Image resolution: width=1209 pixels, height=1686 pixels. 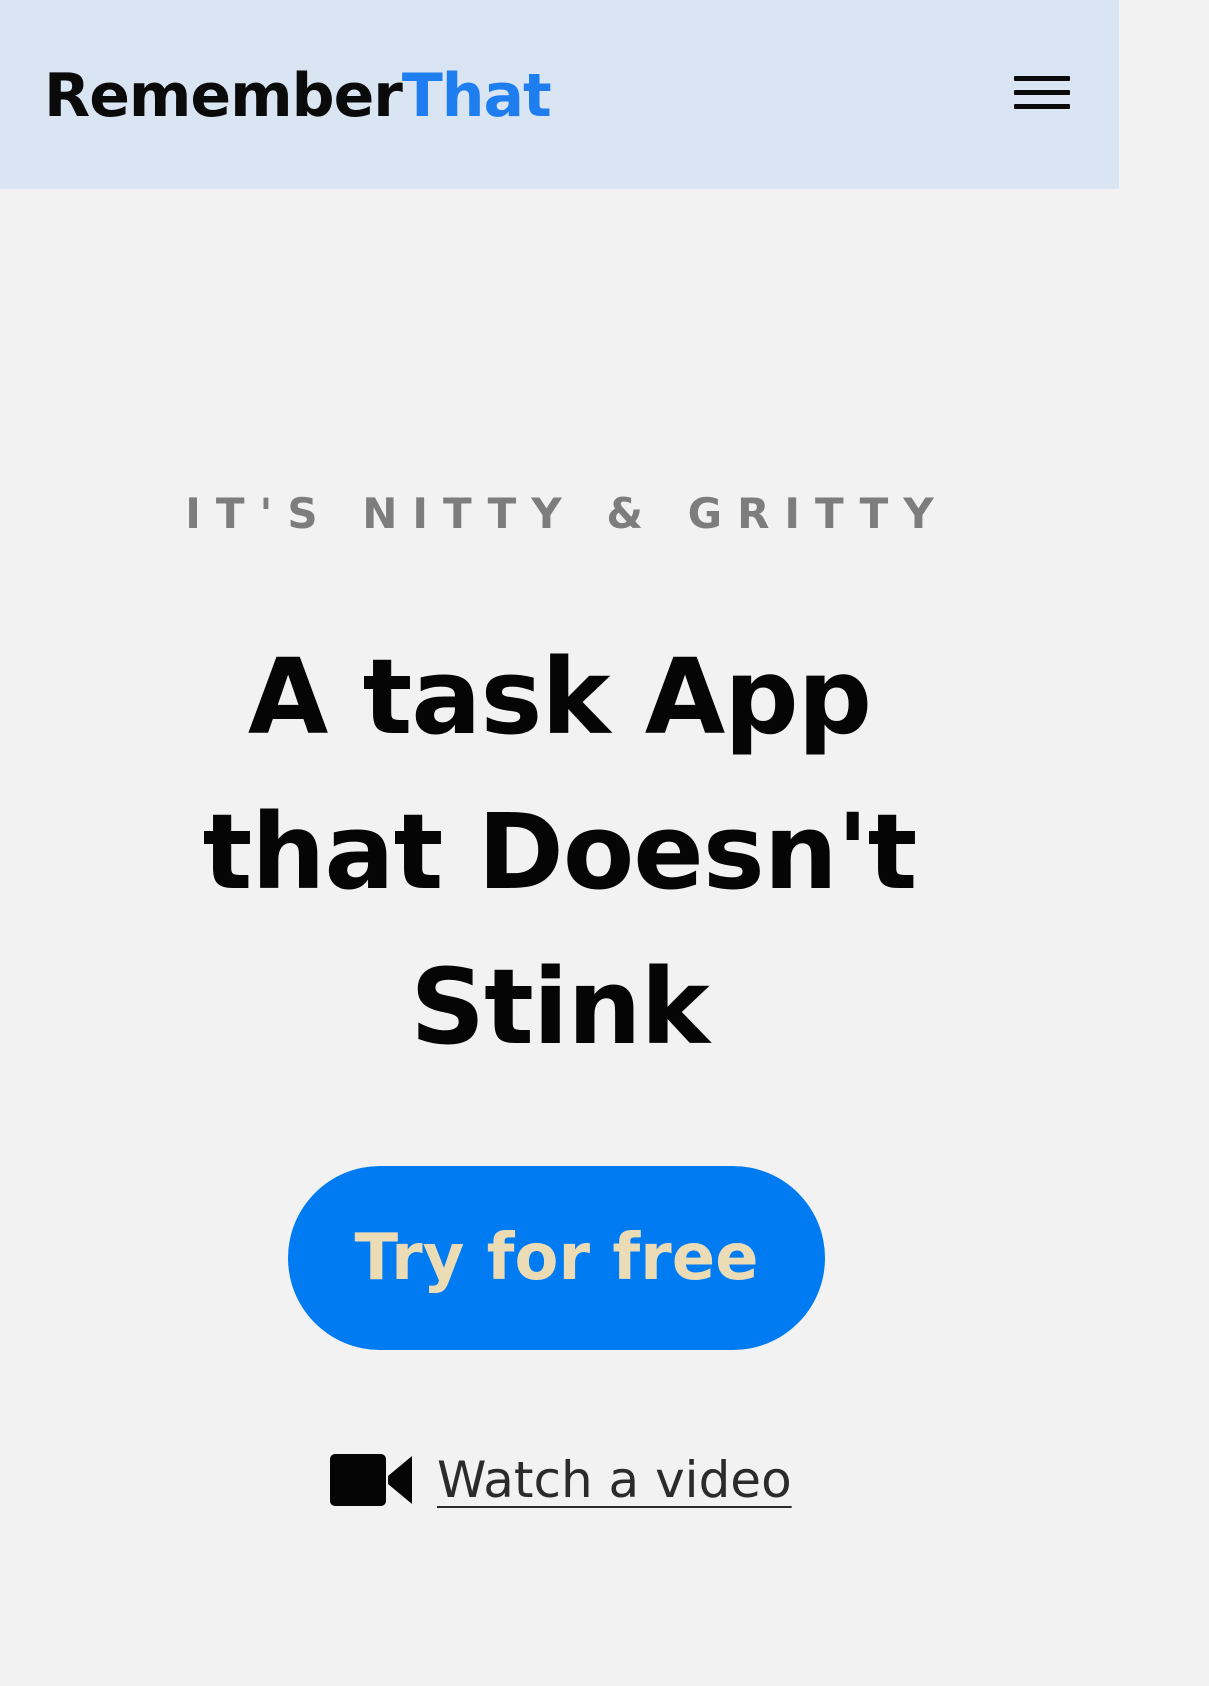 I want to click on hero-eyebrow: IT'S NITTY & GRITTY, so click(x=567, y=513).